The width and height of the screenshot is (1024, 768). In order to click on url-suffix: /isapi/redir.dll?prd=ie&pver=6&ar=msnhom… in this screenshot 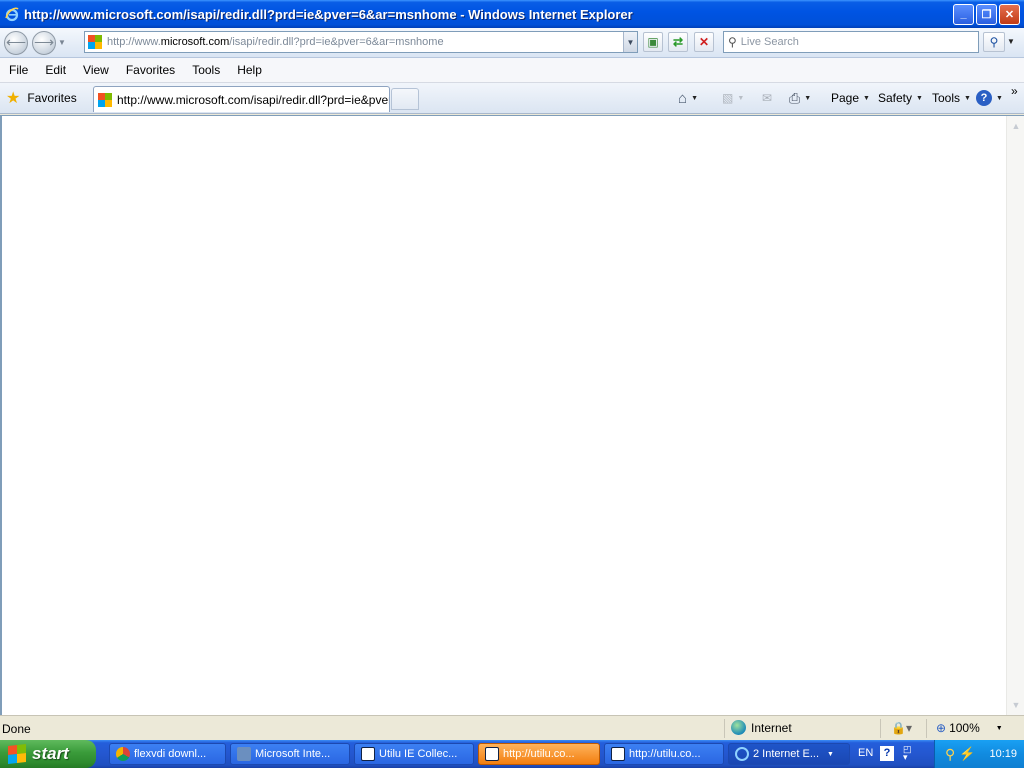, I will do `click(336, 42)`.